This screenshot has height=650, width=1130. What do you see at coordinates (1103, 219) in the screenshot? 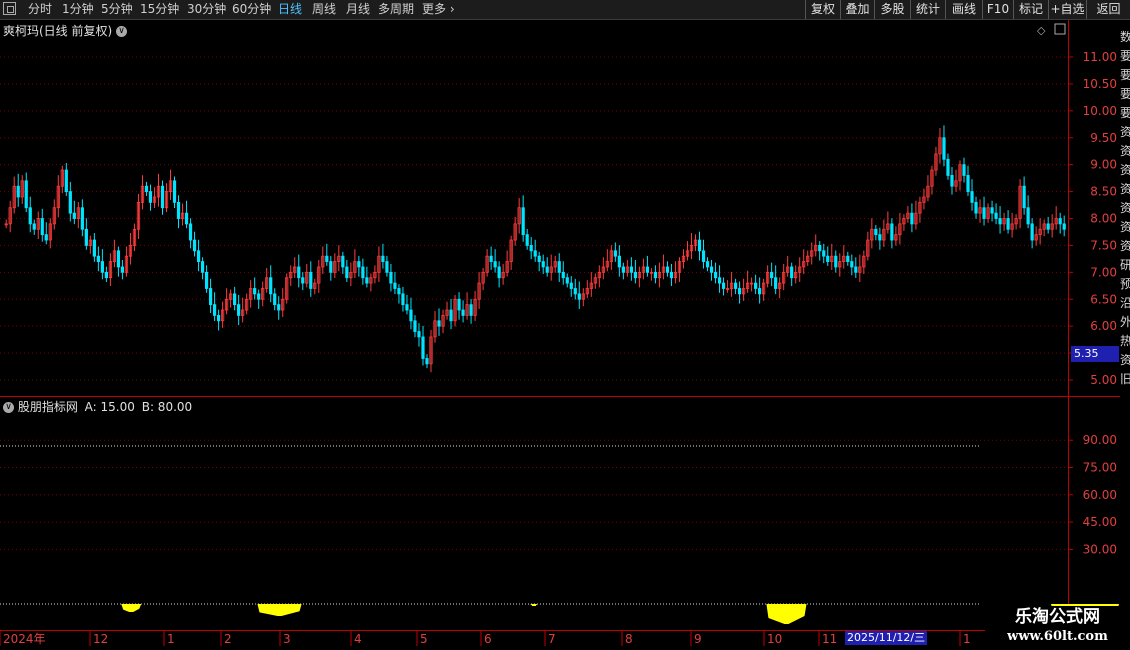
I see `price-axis-label: 8.00` at bounding box center [1103, 219].